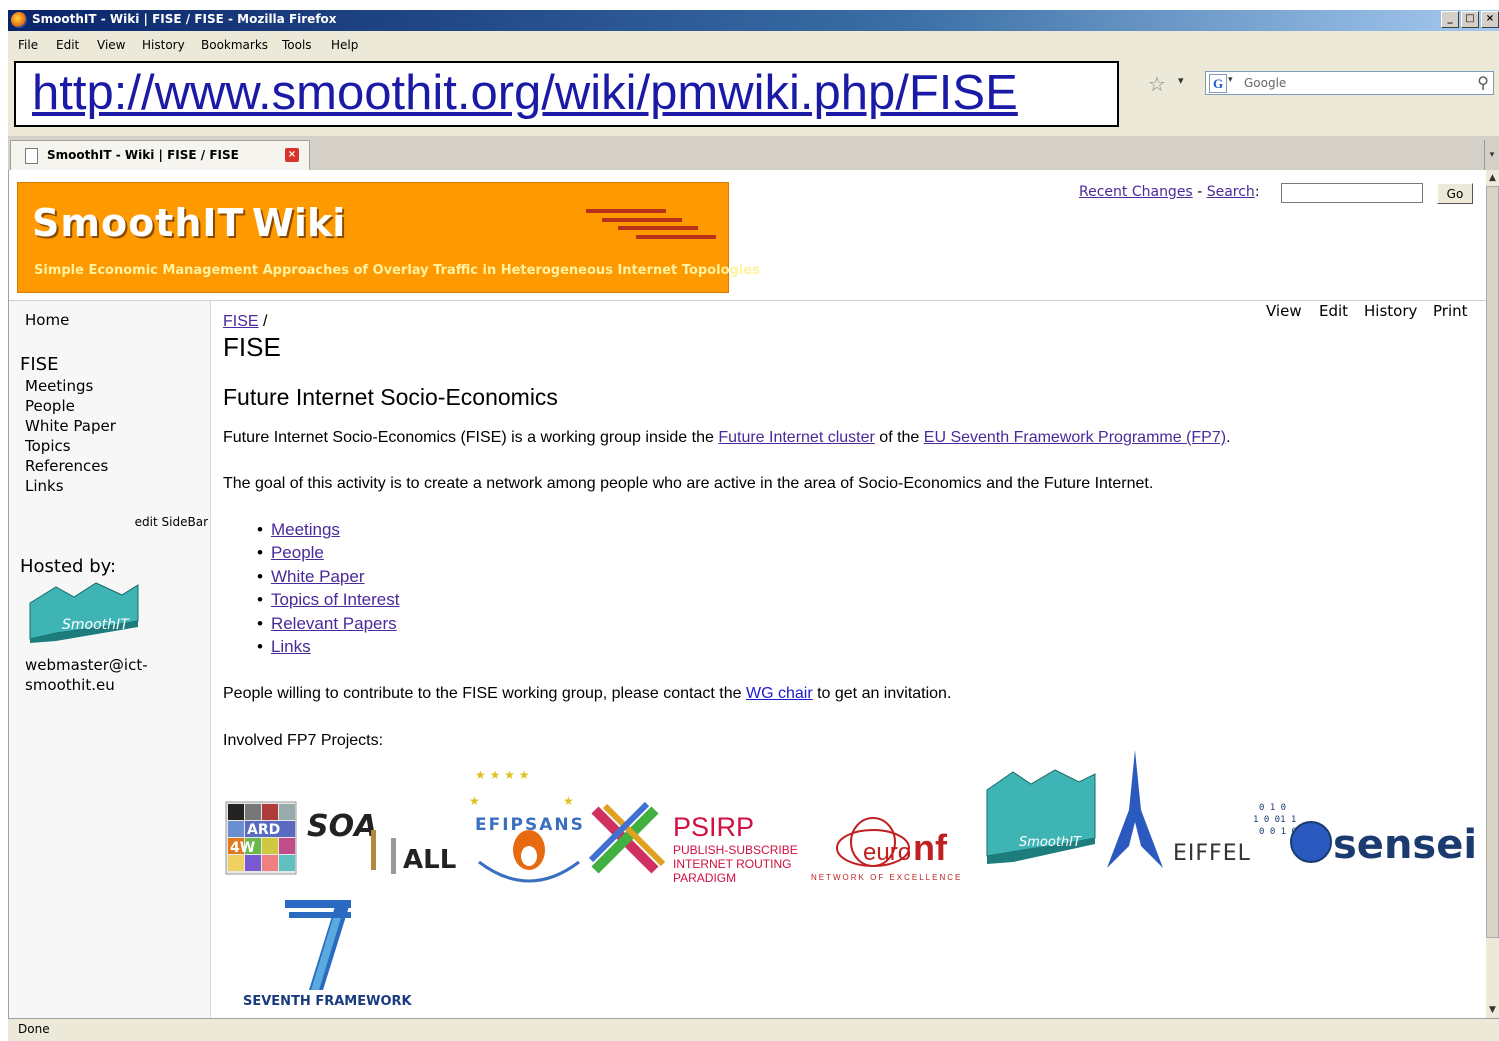 Image resolution: width=1499 pixels, height=1041 pixels. Describe the element at coordinates (171, 522) in the screenshot. I see `edit-sidebar-link: edit SideBar` at that location.